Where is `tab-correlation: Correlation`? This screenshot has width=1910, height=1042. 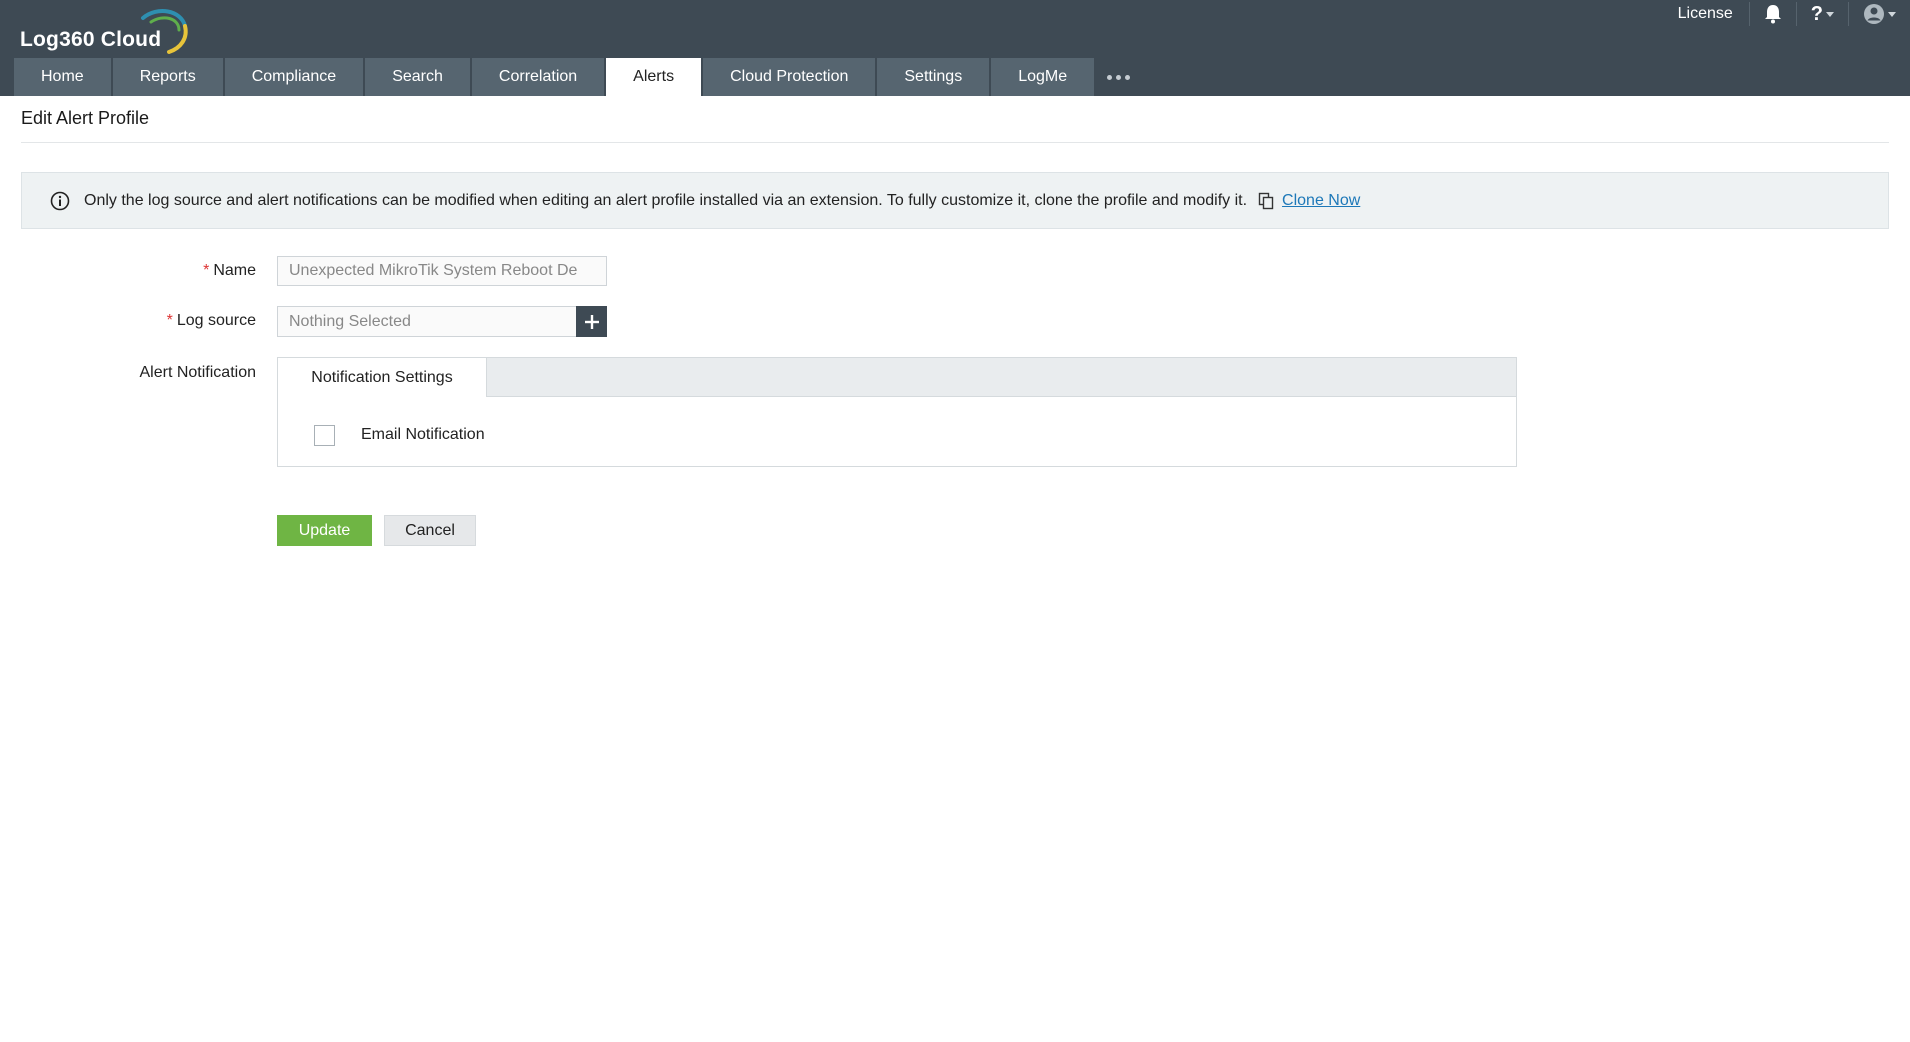 tab-correlation: Correlation is located at coordinates (538, 77).